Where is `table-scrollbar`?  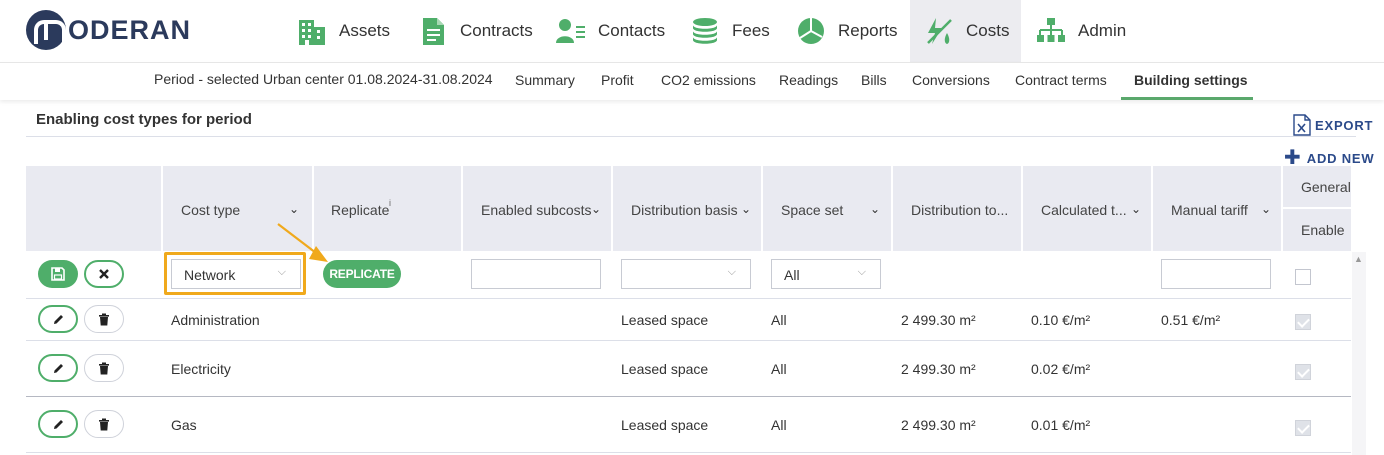
table-scrollbar is located at coordinates (1359, 353).